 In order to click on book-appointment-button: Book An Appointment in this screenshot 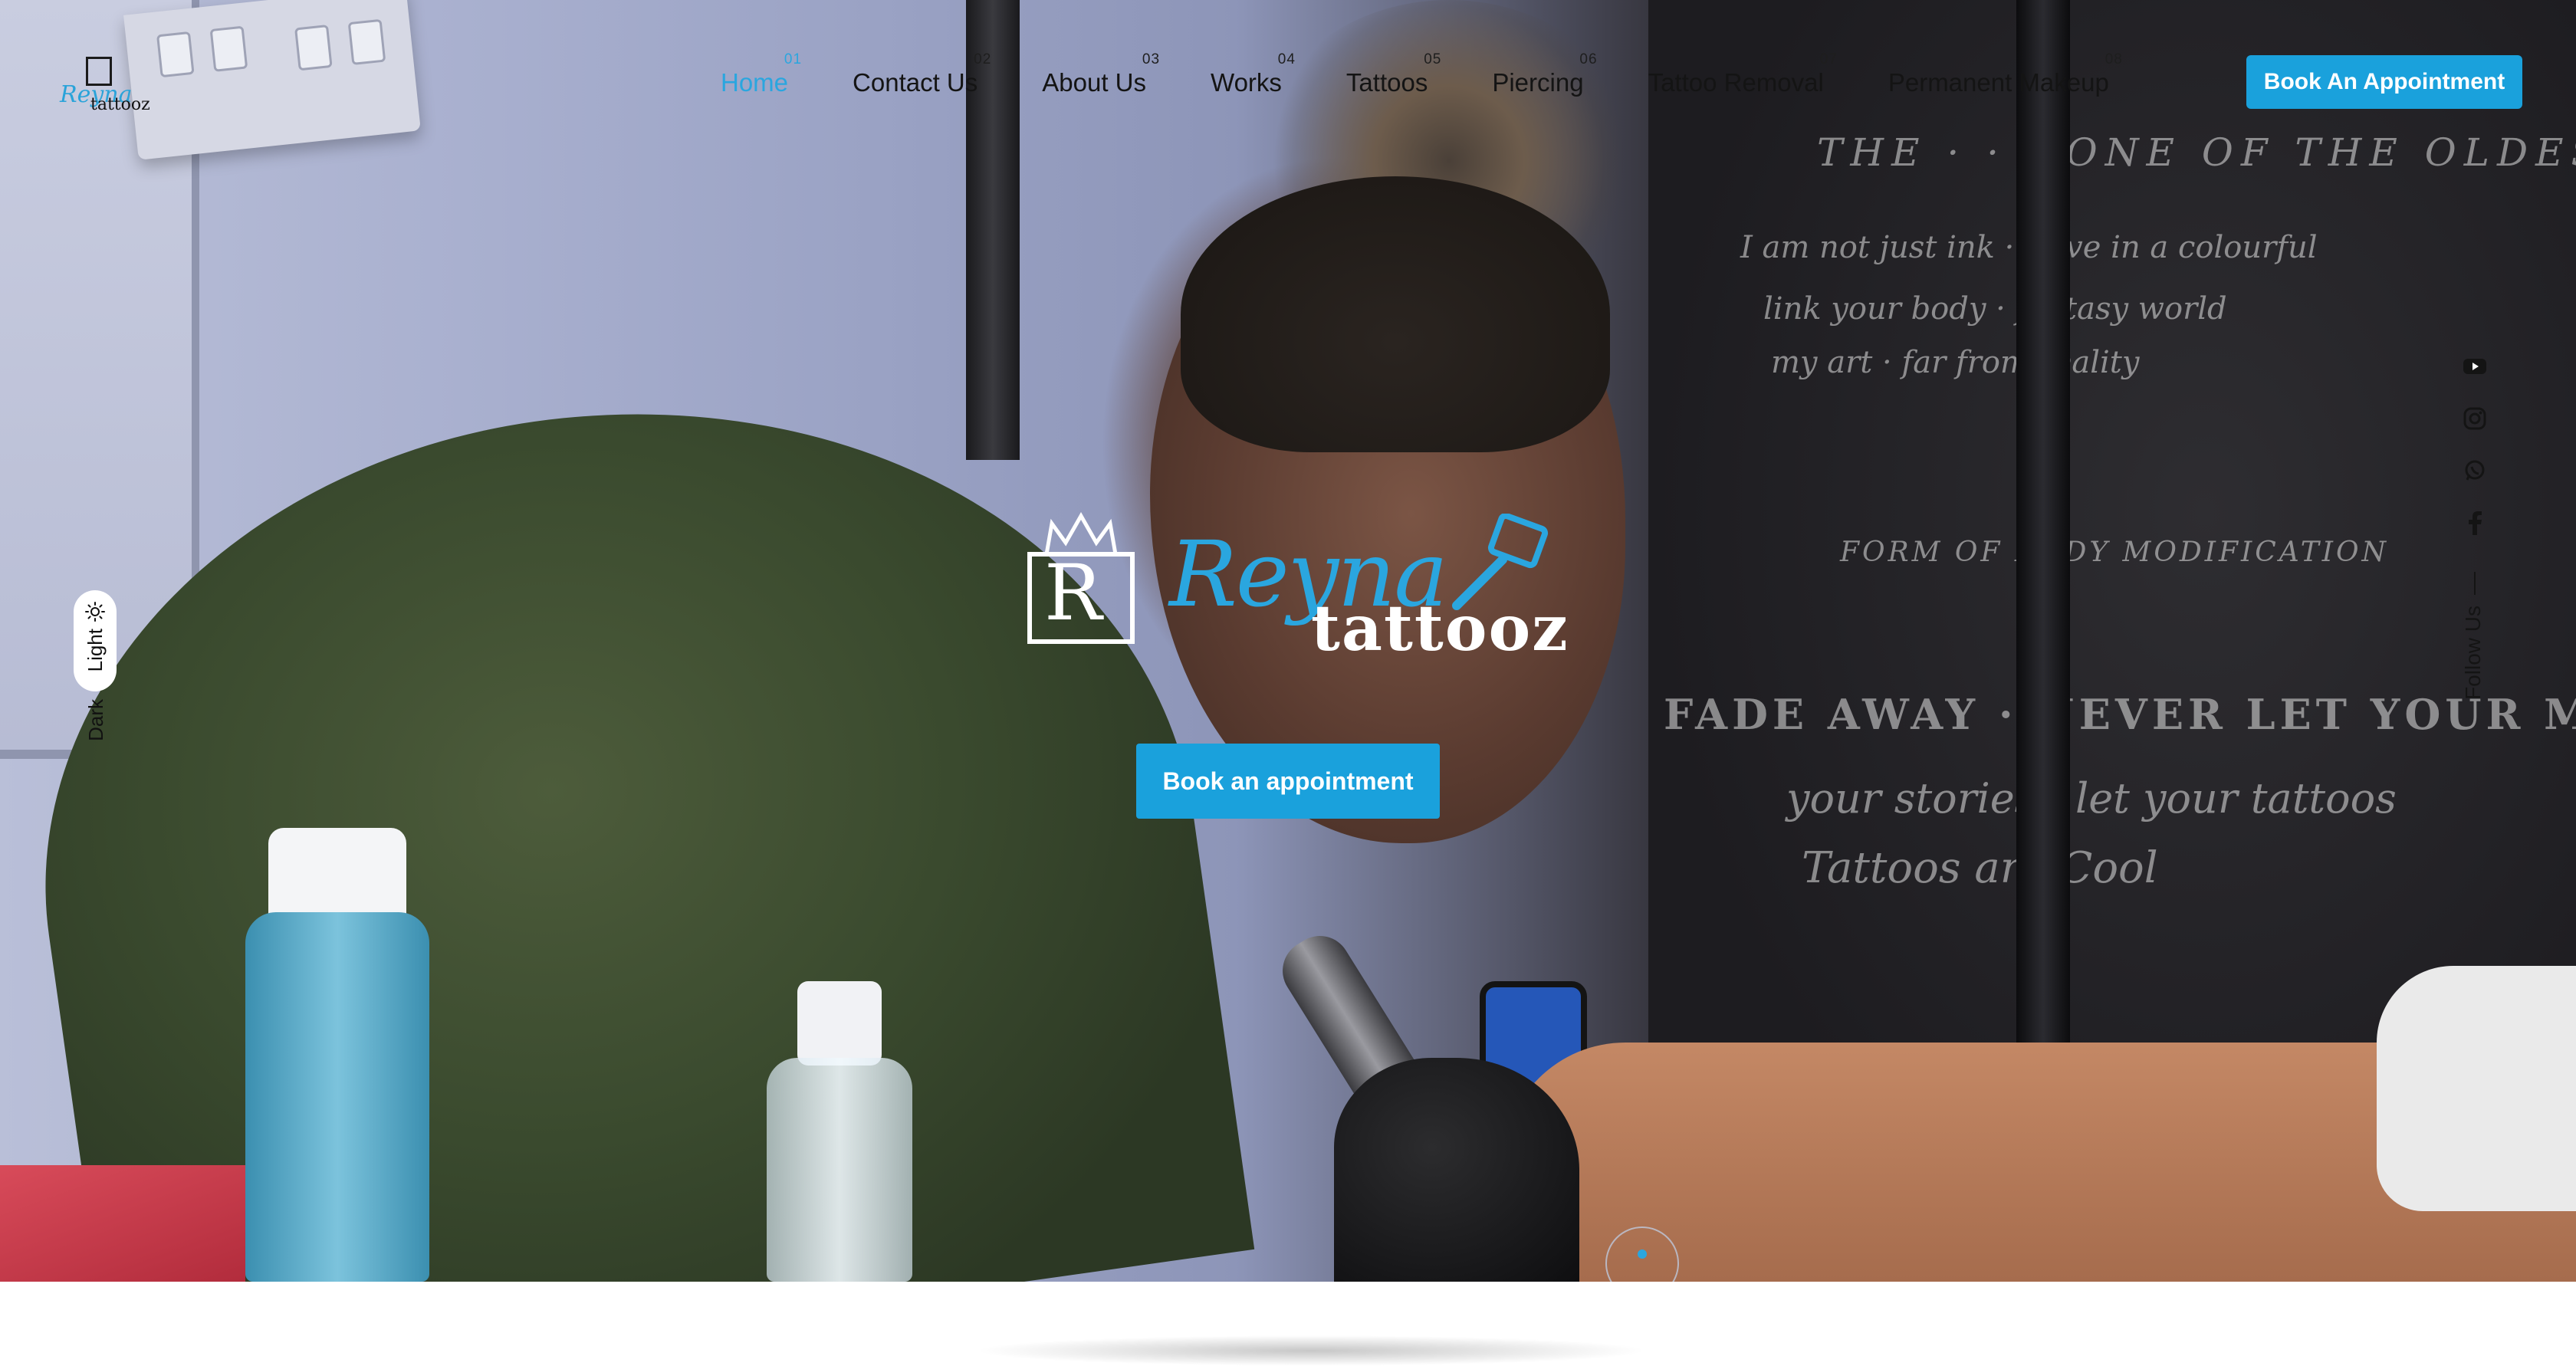, I will do `click(2384, 82)`.